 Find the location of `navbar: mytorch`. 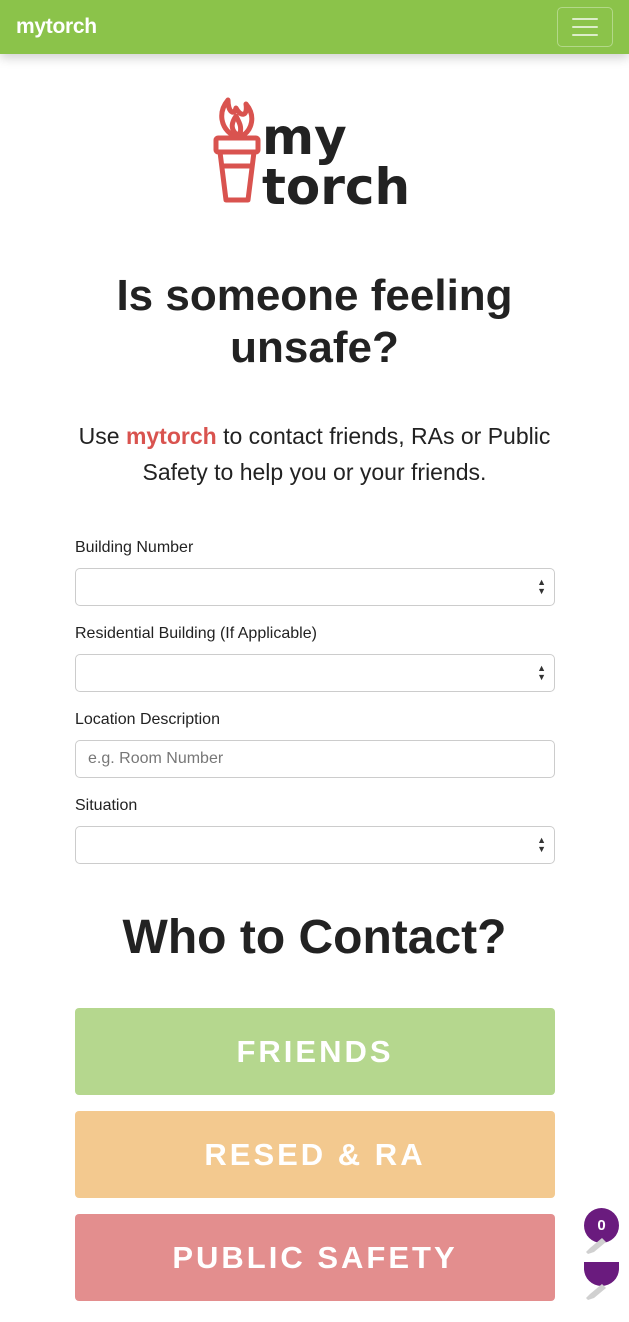

navbar: mytorch is located at coordinates (314, 27).